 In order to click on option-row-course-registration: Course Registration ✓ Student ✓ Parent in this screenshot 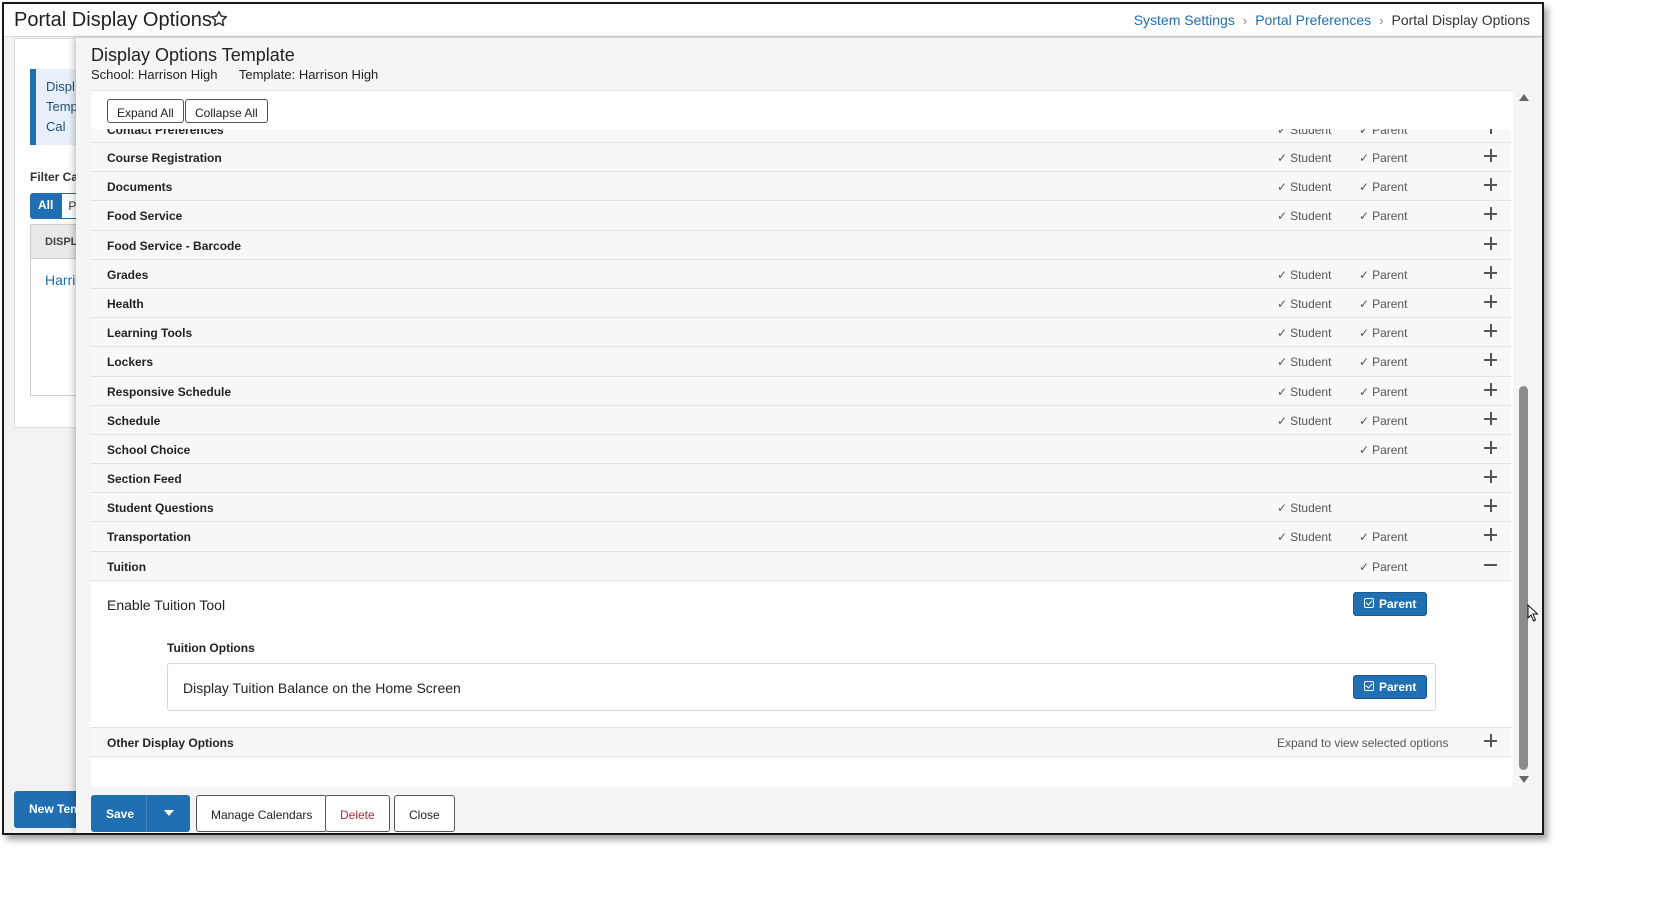, I will do `click(801, 158)`.